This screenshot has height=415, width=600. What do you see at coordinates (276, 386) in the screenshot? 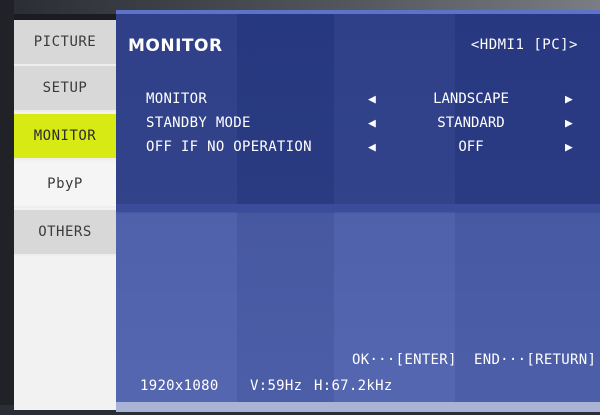
I see `vertical-frequency-readout: V:59Hz` at bounding box center [276, 386].